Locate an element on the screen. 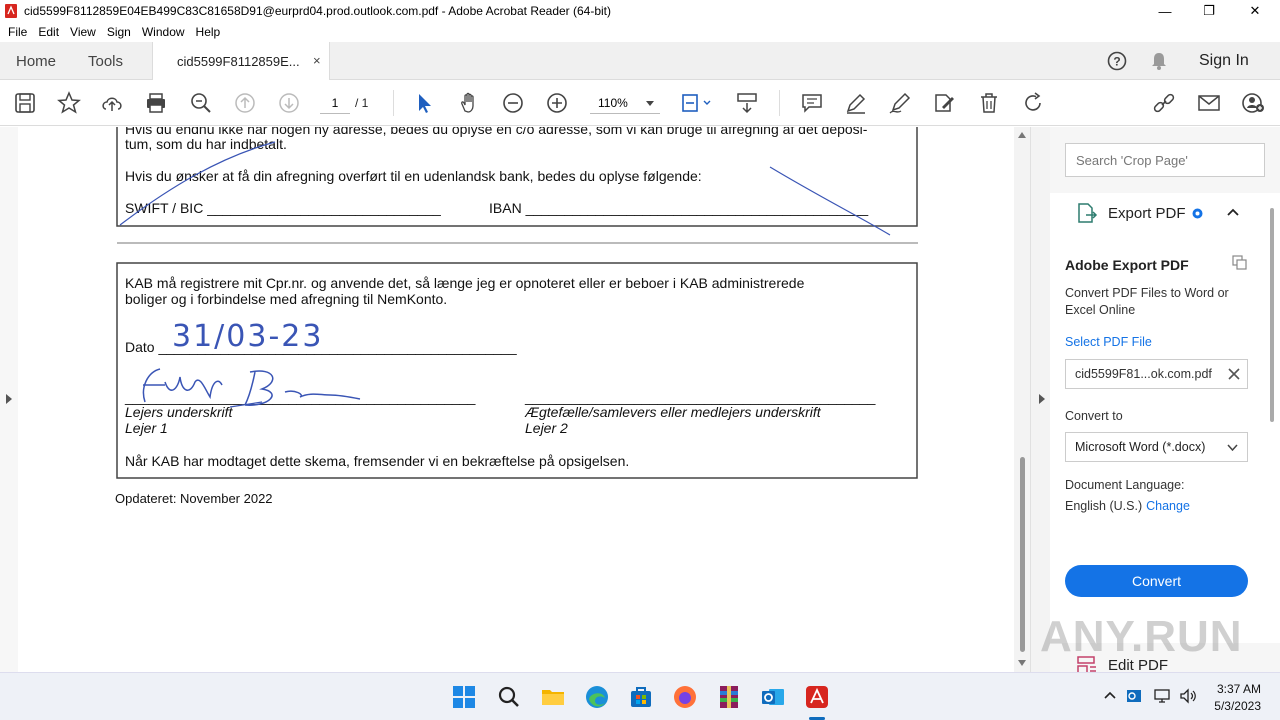 This screenshot has height=720, width=1280. menu-file: File is located at coordinates (17, 32).